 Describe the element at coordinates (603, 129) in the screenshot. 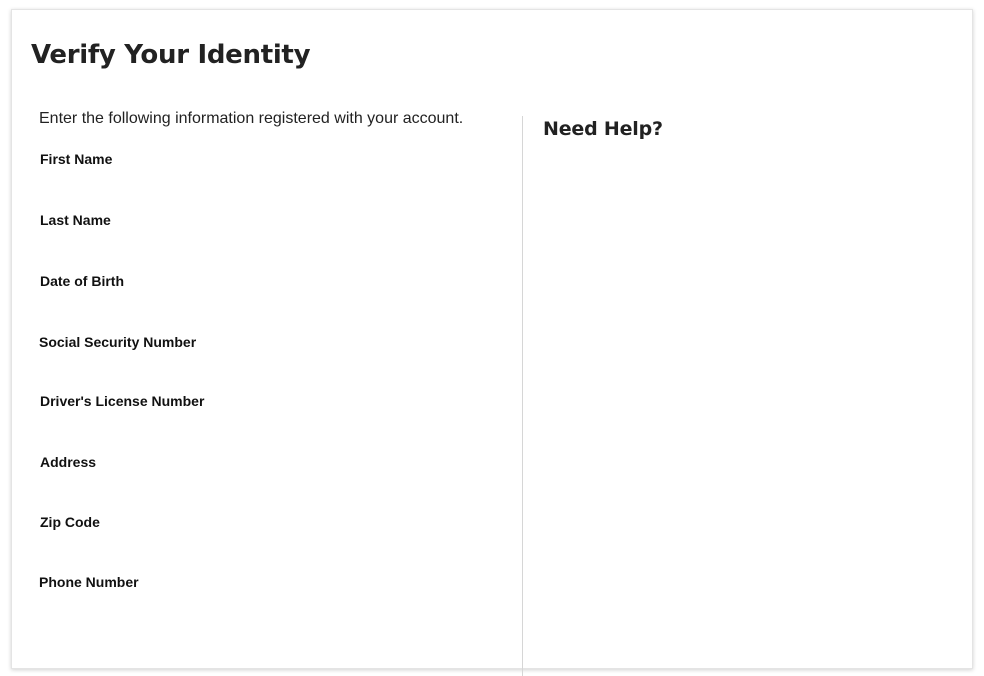

I see `need-help-heading: Need Help?` at that location.